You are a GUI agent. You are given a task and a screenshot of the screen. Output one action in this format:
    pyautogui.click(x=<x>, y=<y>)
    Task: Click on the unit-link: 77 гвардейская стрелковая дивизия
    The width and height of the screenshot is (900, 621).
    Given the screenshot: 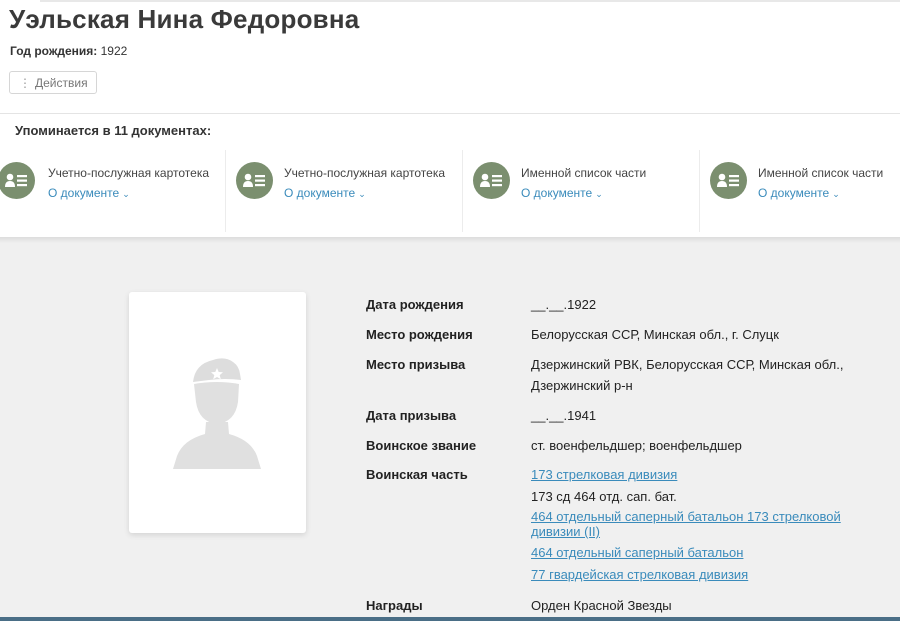 What is the action you would take?
    pyautogui.click(x=639, y=574)
    